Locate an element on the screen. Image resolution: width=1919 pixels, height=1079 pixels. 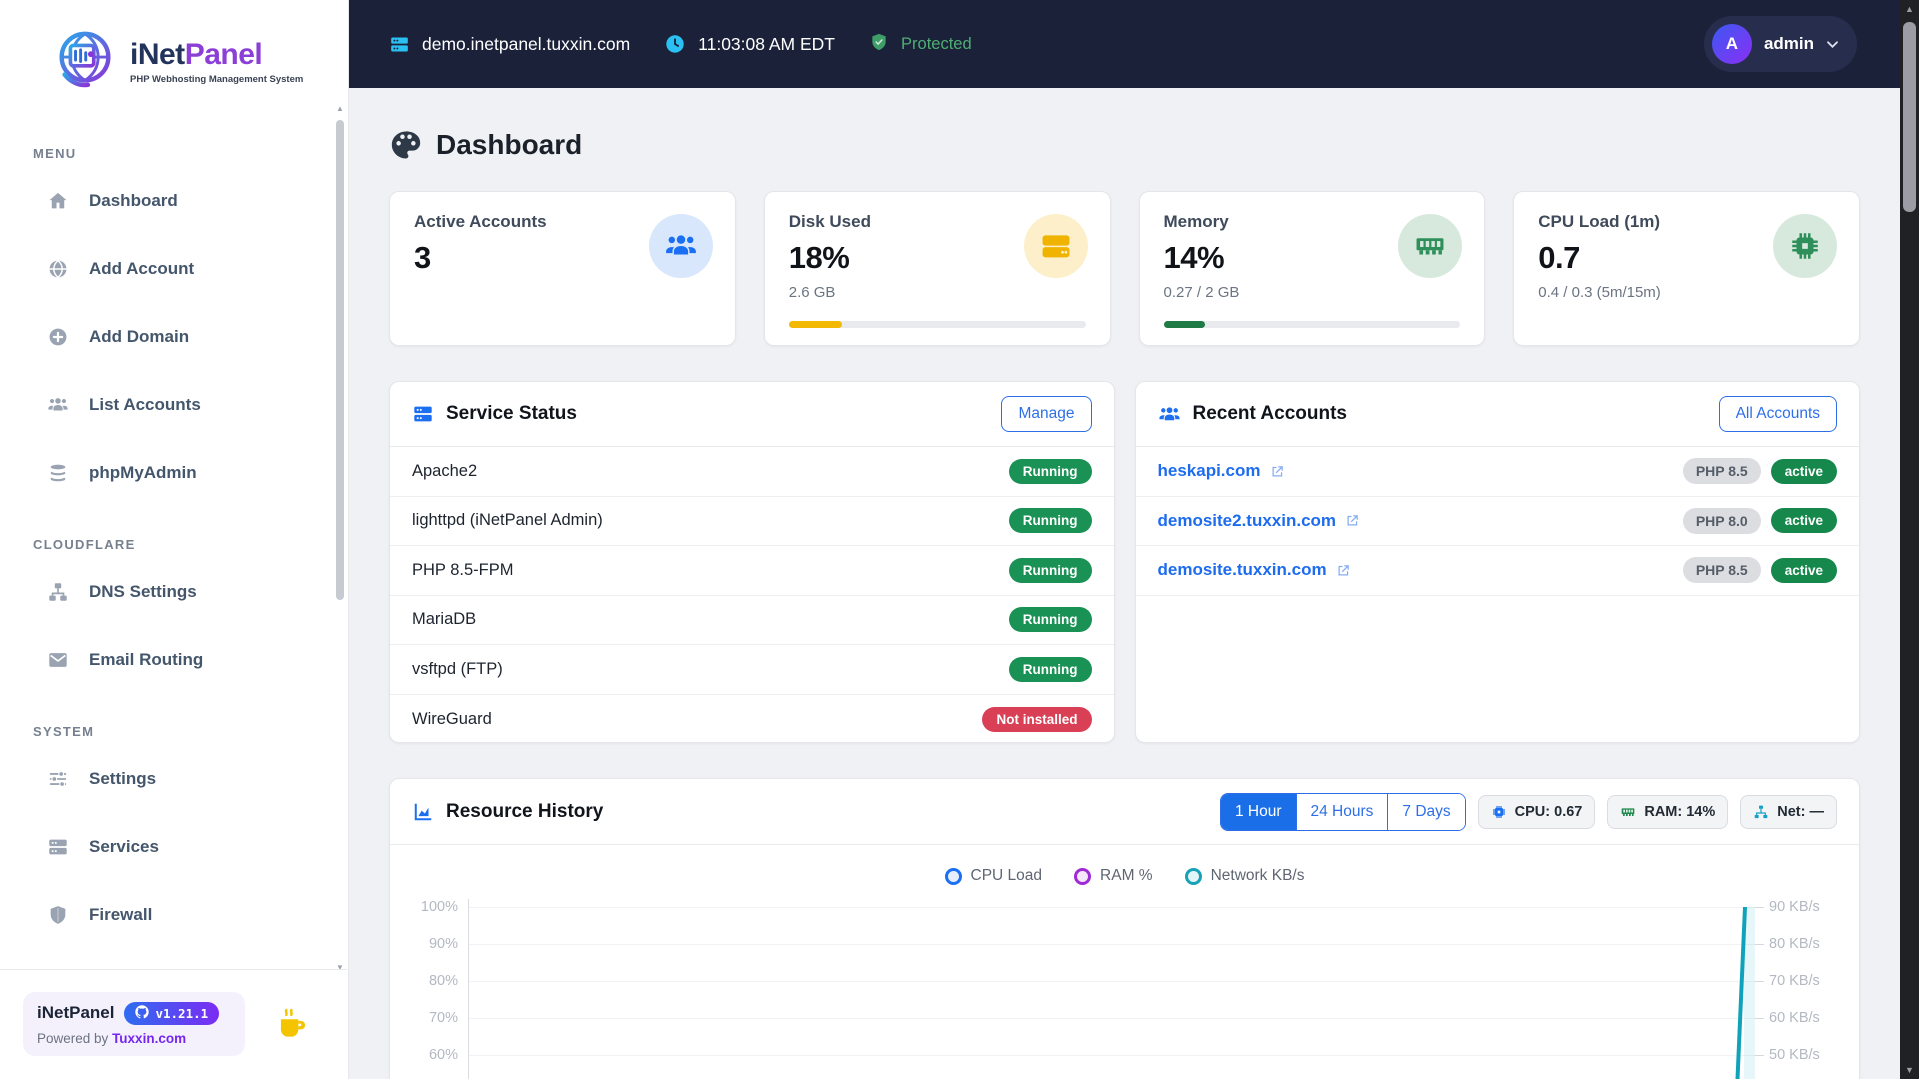
page-scrollbar-thumb is located at coordinates (1909, 117).